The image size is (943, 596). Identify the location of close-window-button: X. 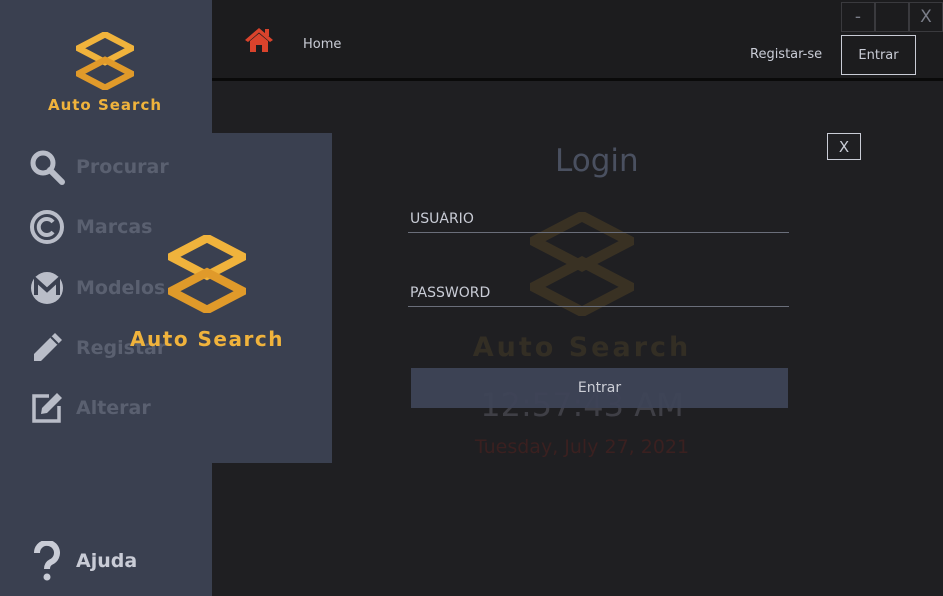
(926, 17).